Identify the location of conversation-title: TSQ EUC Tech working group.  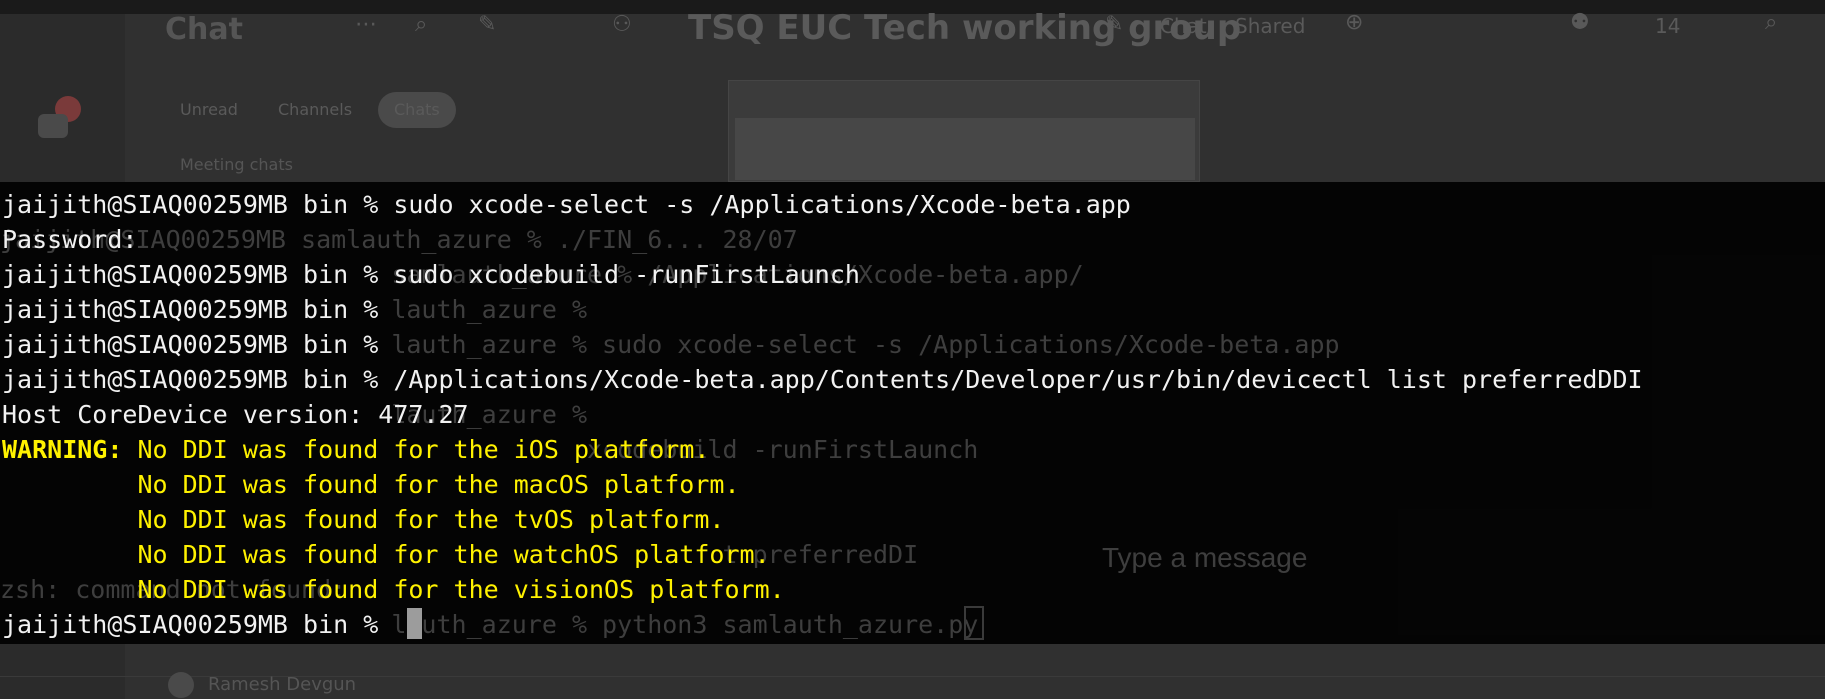
(965, 28).